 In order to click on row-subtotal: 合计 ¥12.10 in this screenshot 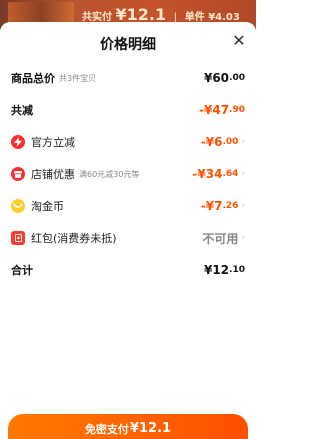, I will do `click(128, 270)`.